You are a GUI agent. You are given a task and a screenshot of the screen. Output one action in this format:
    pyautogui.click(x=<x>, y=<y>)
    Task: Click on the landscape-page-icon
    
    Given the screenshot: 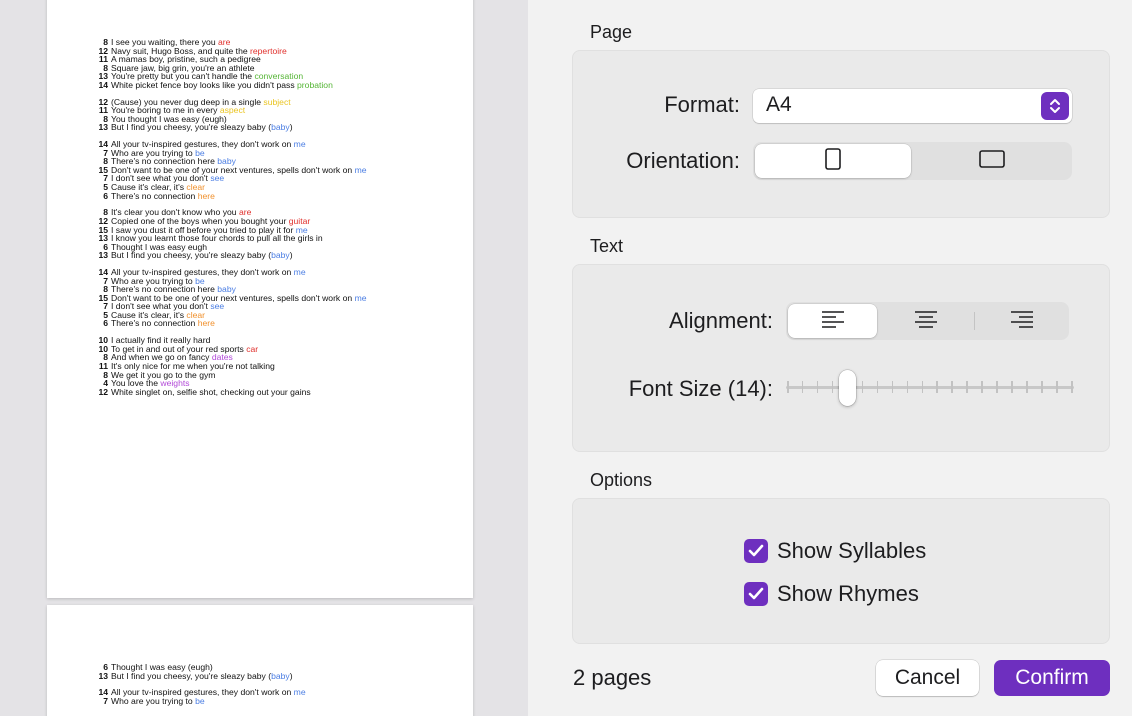 What is the action you would take?
    pyautogui.click(x=991, y=161)
    